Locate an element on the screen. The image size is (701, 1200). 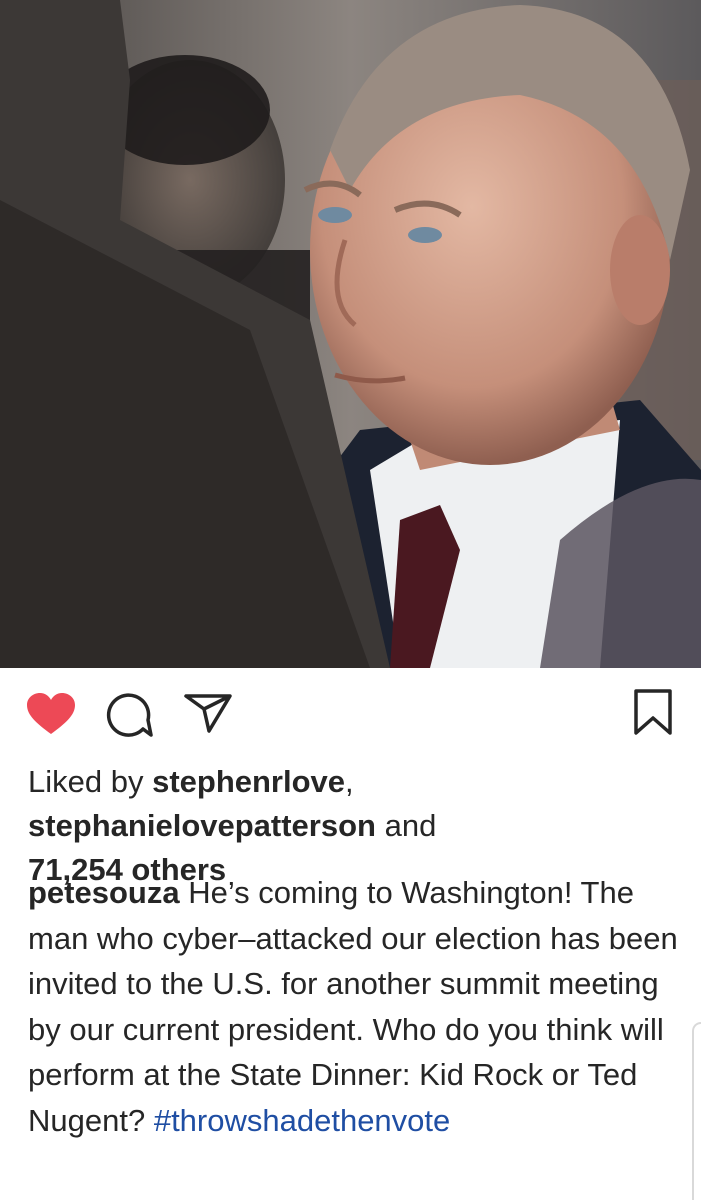
heart-filled-icon is located at coordinates (51, 714).